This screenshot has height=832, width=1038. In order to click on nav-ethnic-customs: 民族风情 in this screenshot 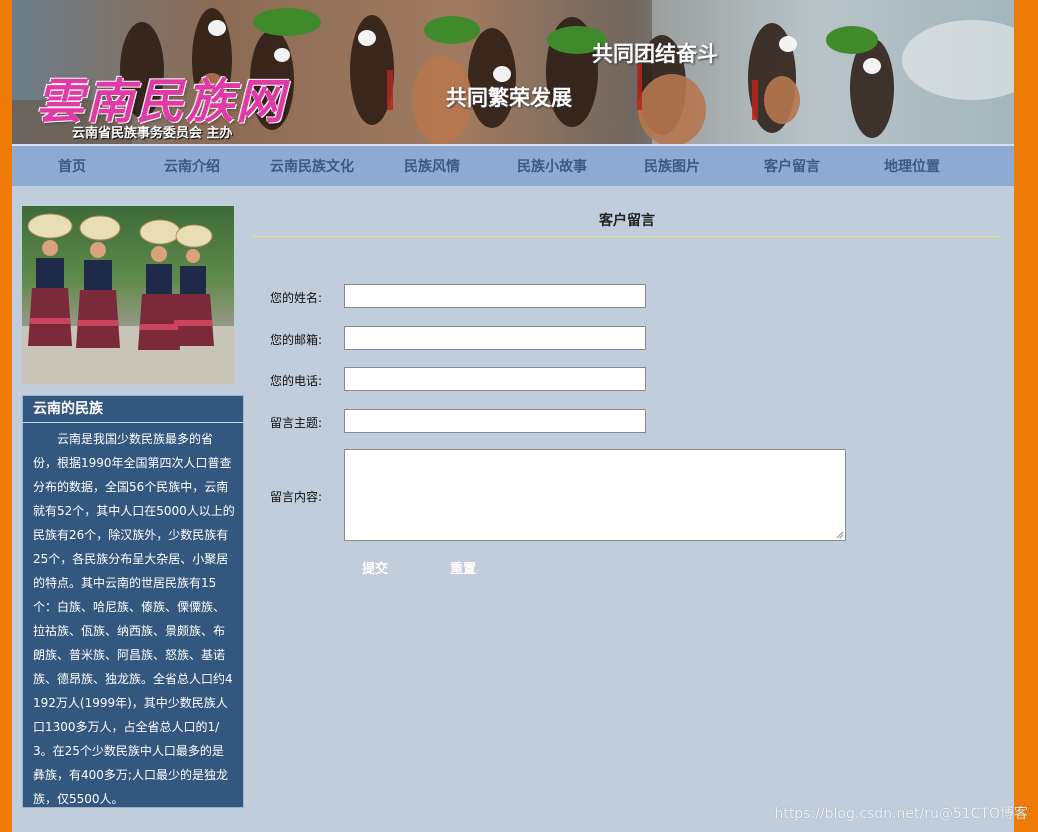, I will do `click(432, 166)`.